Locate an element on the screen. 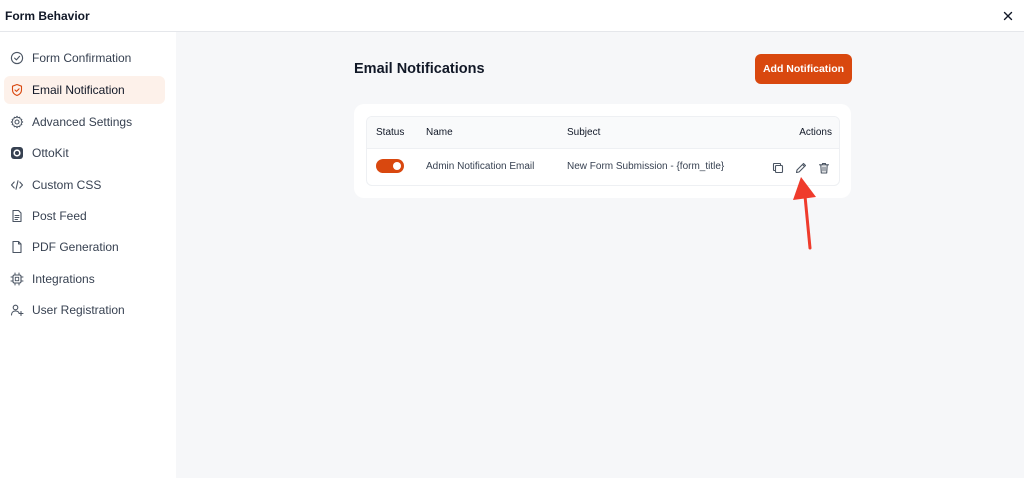  document-text-icon is located at coordinates (17, 216).